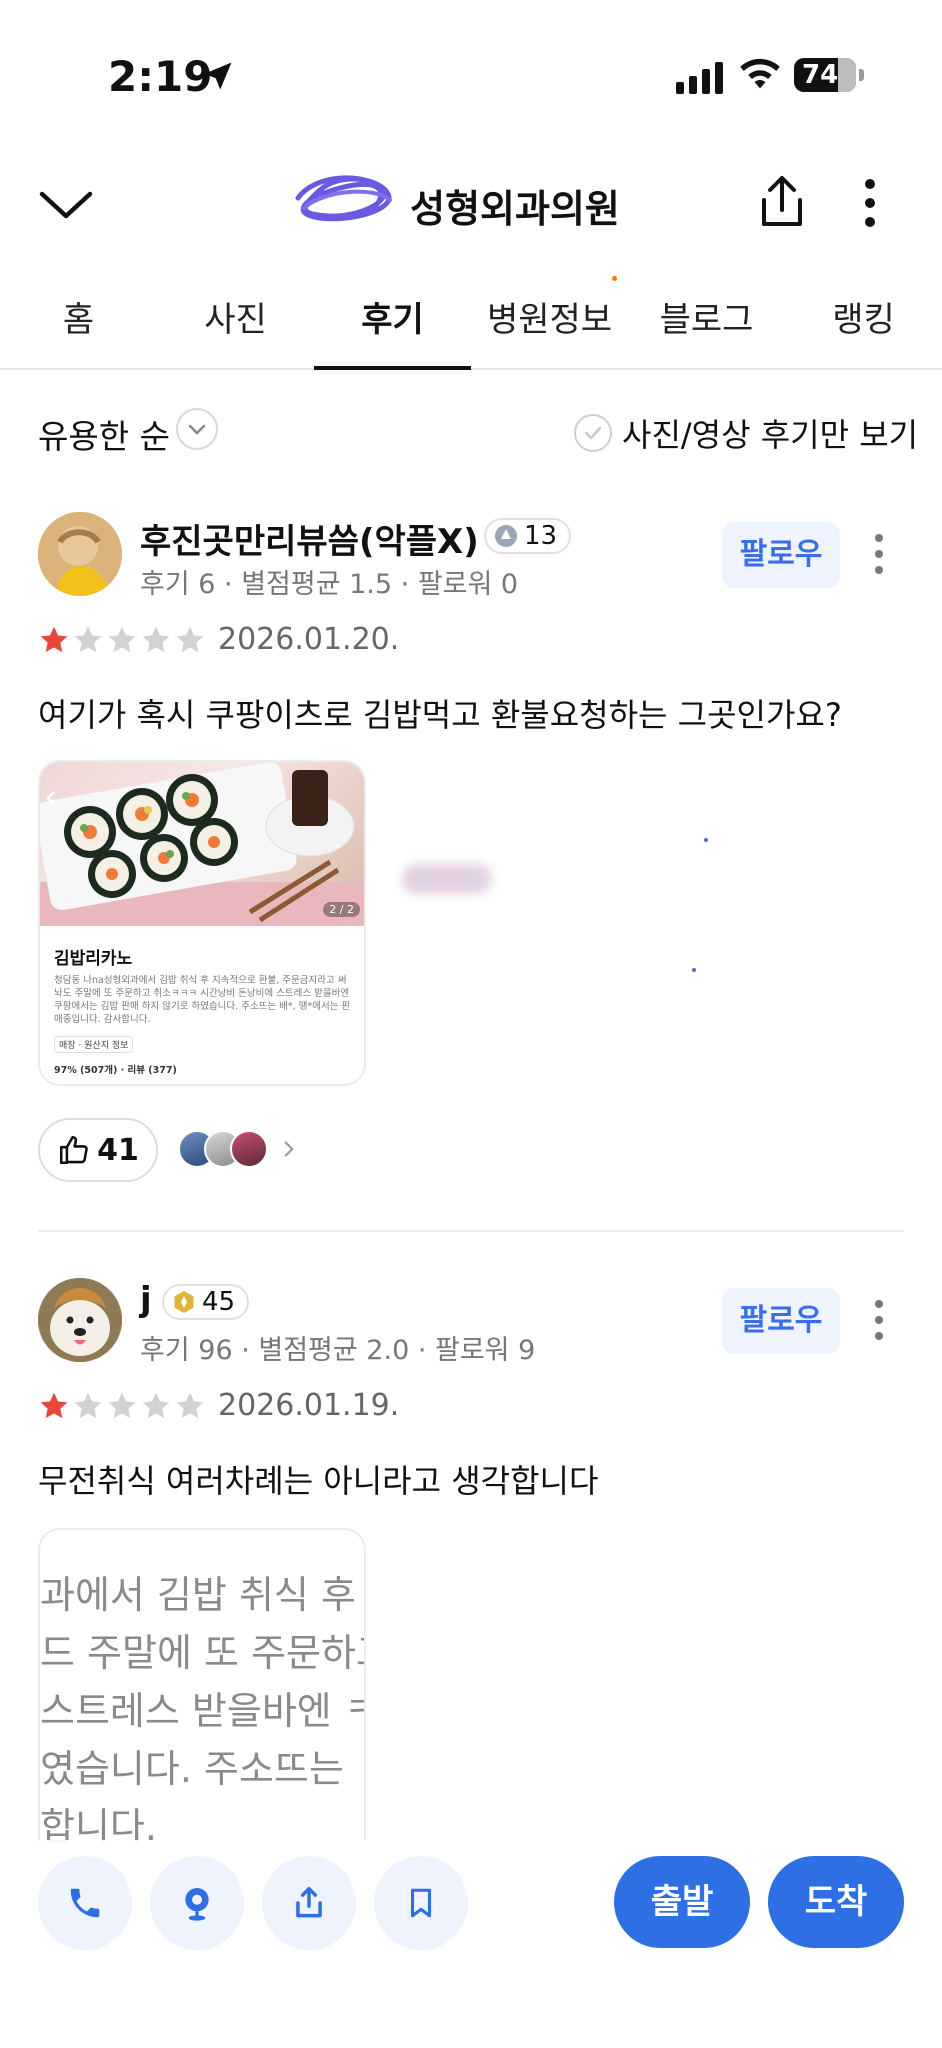  I want to click on location-arrow-icon, so click(218, 76).